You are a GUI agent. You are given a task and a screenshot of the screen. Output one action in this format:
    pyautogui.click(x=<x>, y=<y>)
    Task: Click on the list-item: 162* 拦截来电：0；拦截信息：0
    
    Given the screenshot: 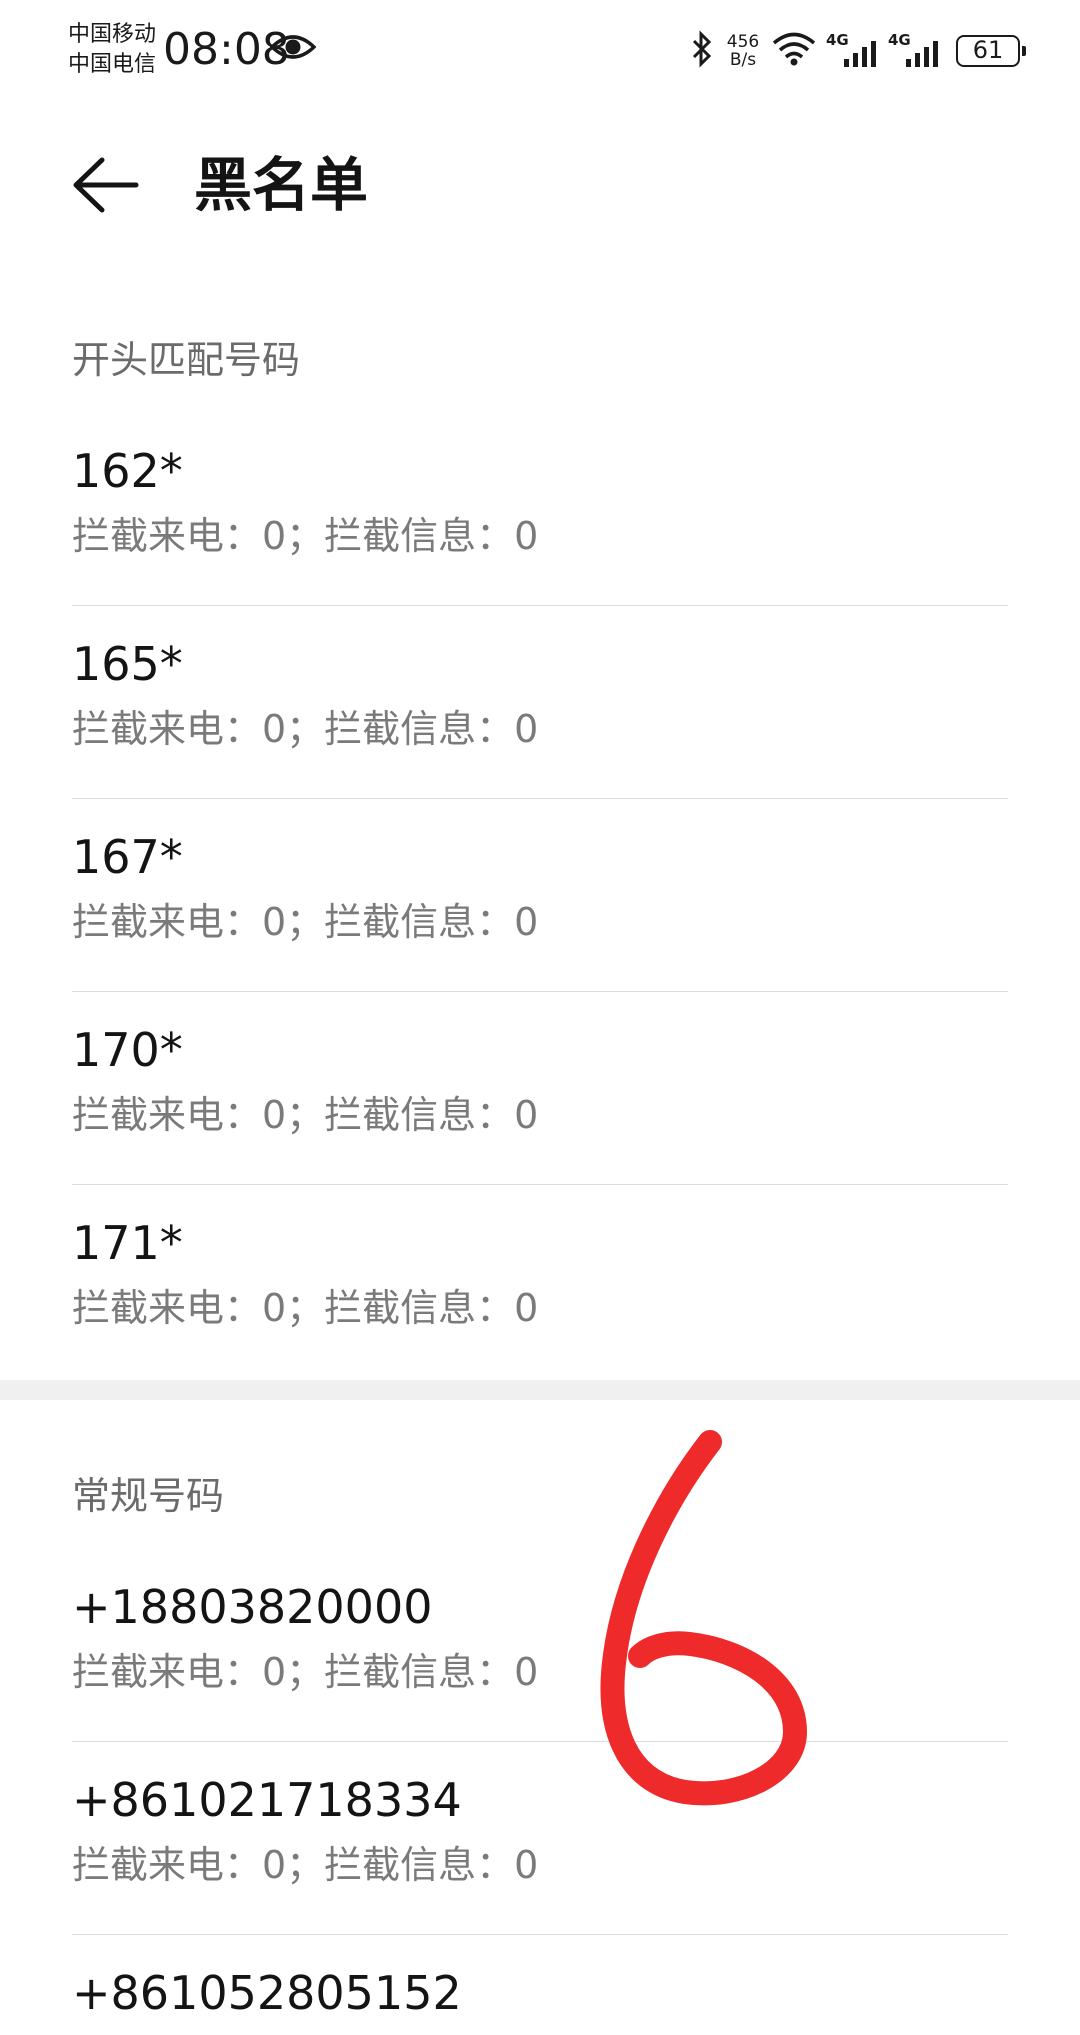 What is the action you would take?
    pyautogui.click(x=540, y=509)
    